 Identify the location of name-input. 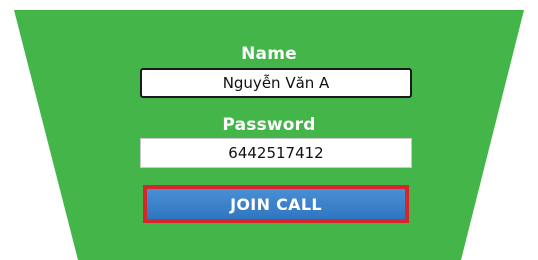
(276, 83).